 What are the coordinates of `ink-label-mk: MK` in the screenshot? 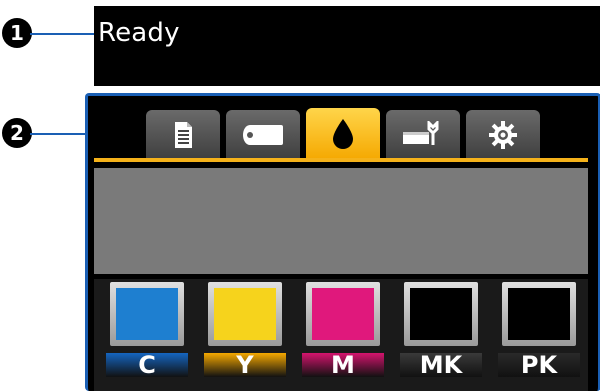 It's located at (441, 365).